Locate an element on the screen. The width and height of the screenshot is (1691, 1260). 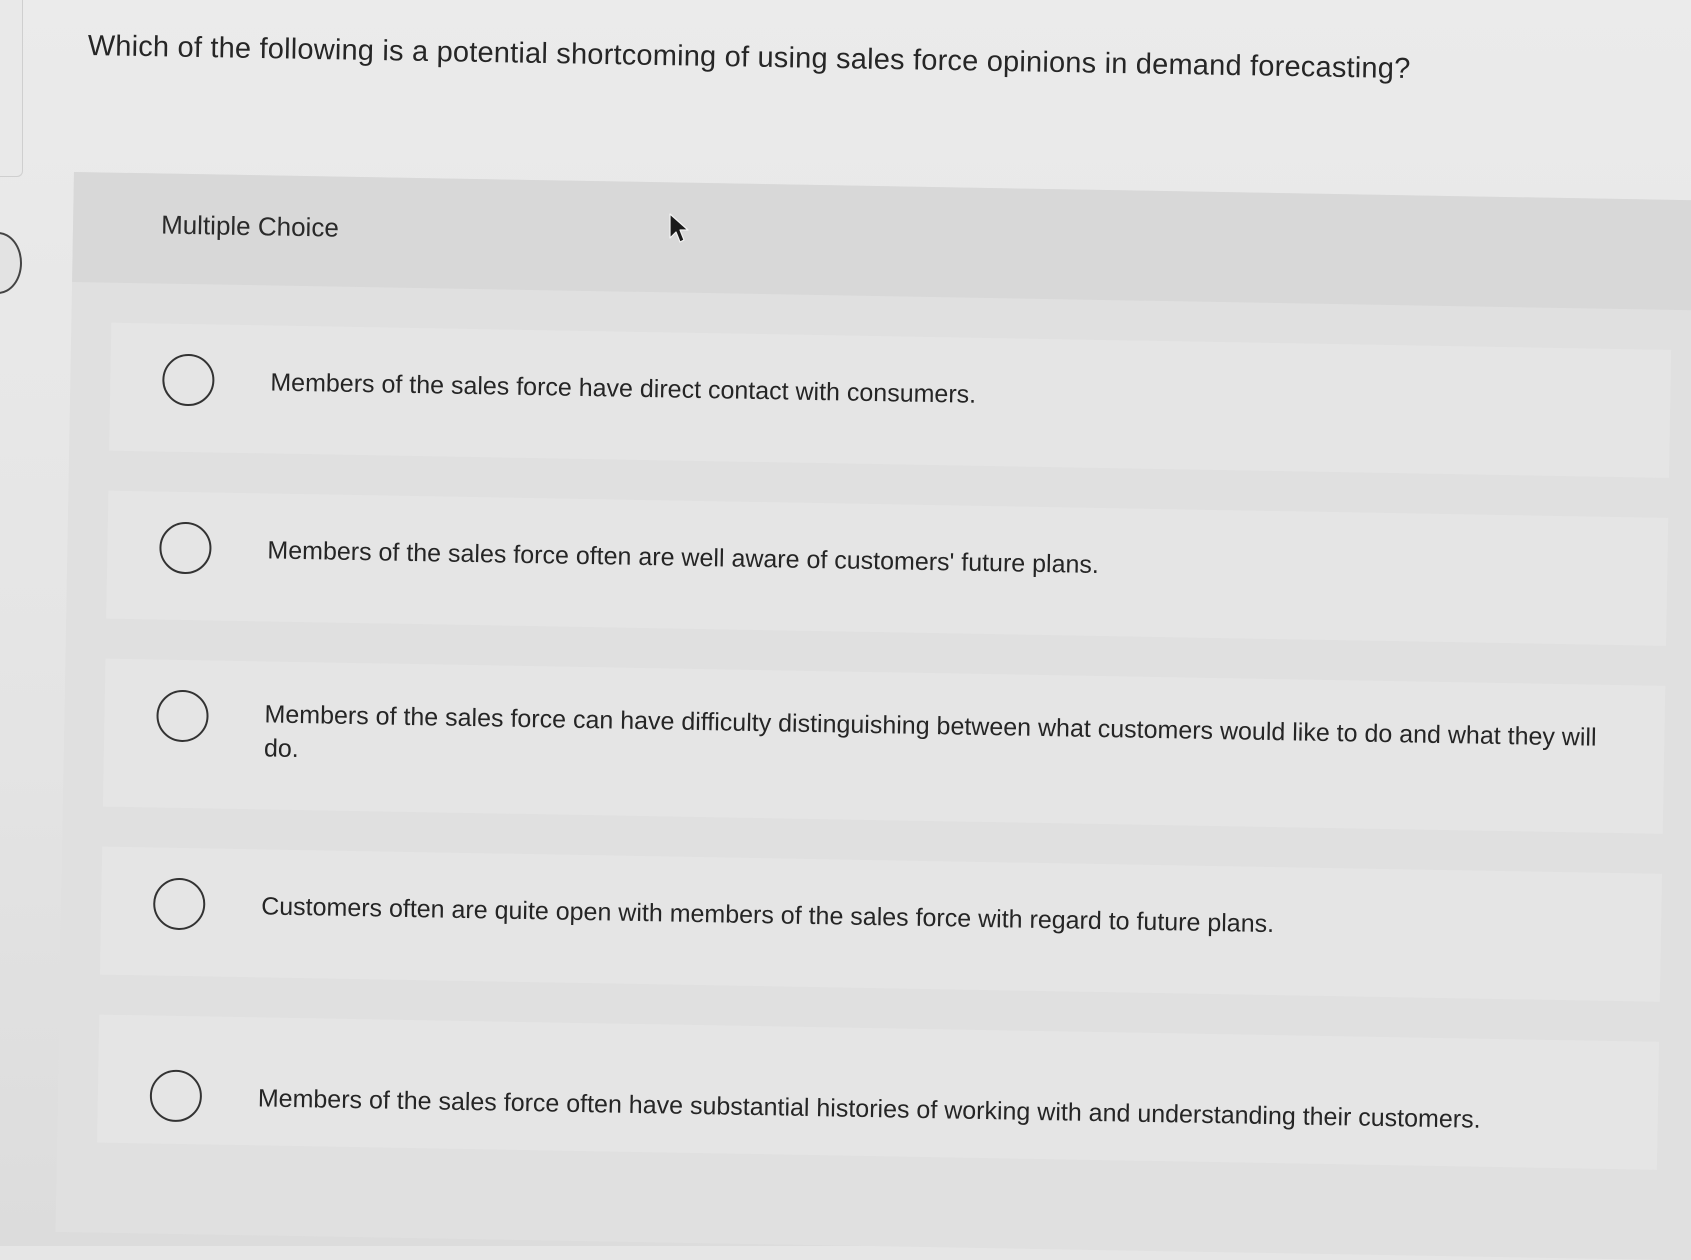
mouse-pointer-icon is located at coordinates (679, 228).